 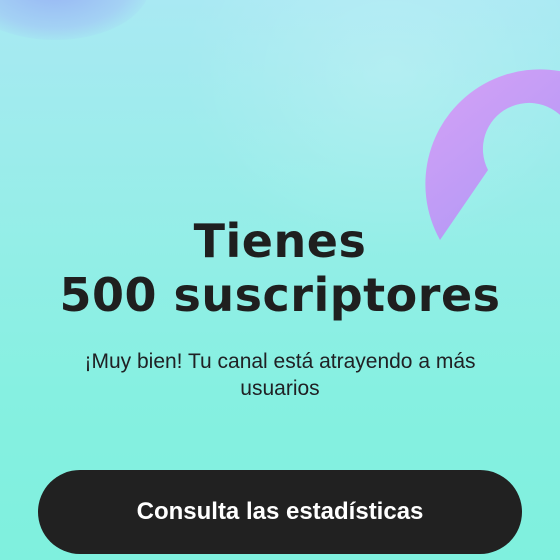 What do you see at coordinates (280, 241) in the screenshot?
I see `headline-line-1: Tienes` at bounding box center [280, 241].